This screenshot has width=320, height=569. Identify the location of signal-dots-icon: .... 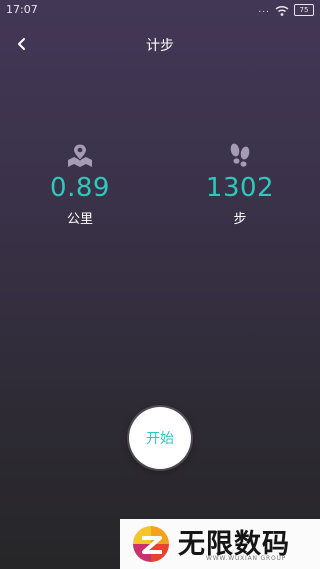
(264, 10).